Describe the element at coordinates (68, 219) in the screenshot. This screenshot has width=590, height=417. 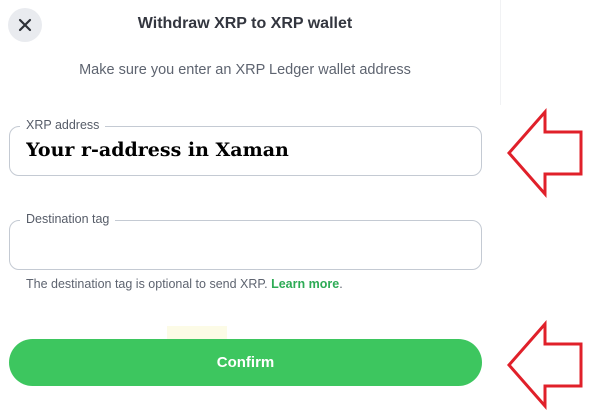
I see `destination-tag-label: Destination tag` at that location.